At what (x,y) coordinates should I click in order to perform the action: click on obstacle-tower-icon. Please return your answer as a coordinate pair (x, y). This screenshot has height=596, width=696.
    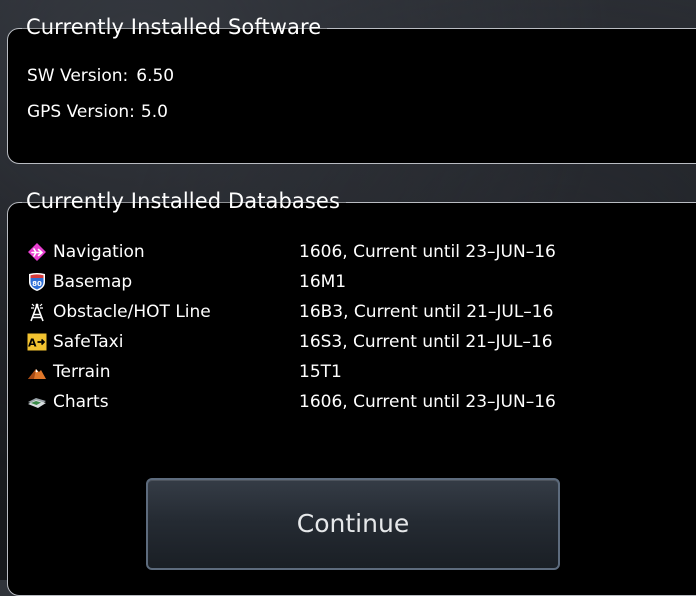
    Looking at the image, I should click on (37, 312).